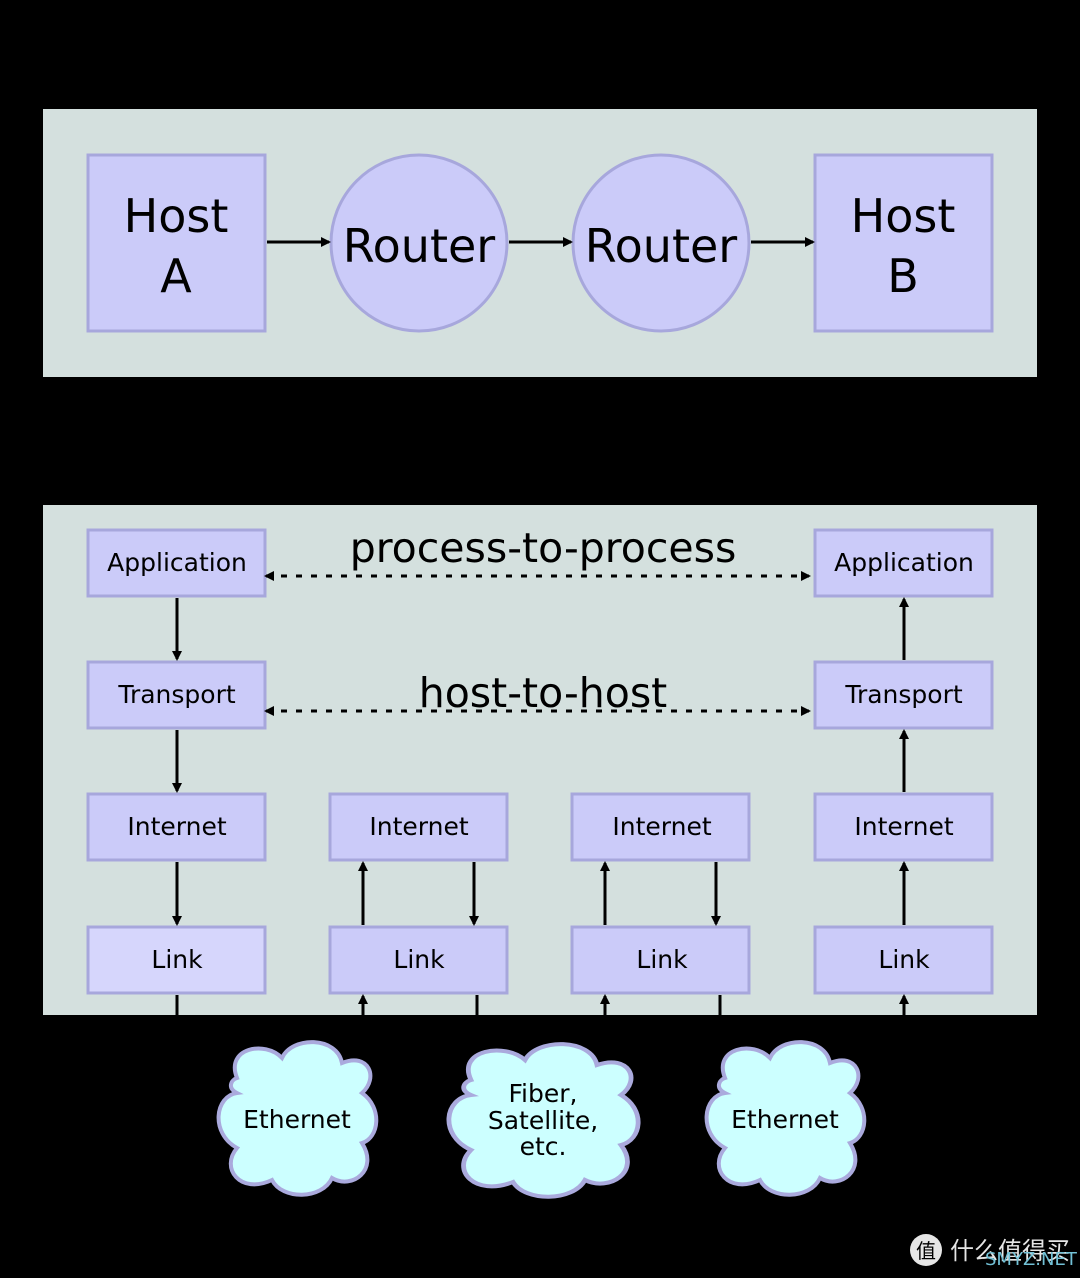 This screenshot has width=1080, height=1278. Describe the element at coordinates (926, 1251) in the screenshot. I see `watermark-logo-char: 值` at that location.